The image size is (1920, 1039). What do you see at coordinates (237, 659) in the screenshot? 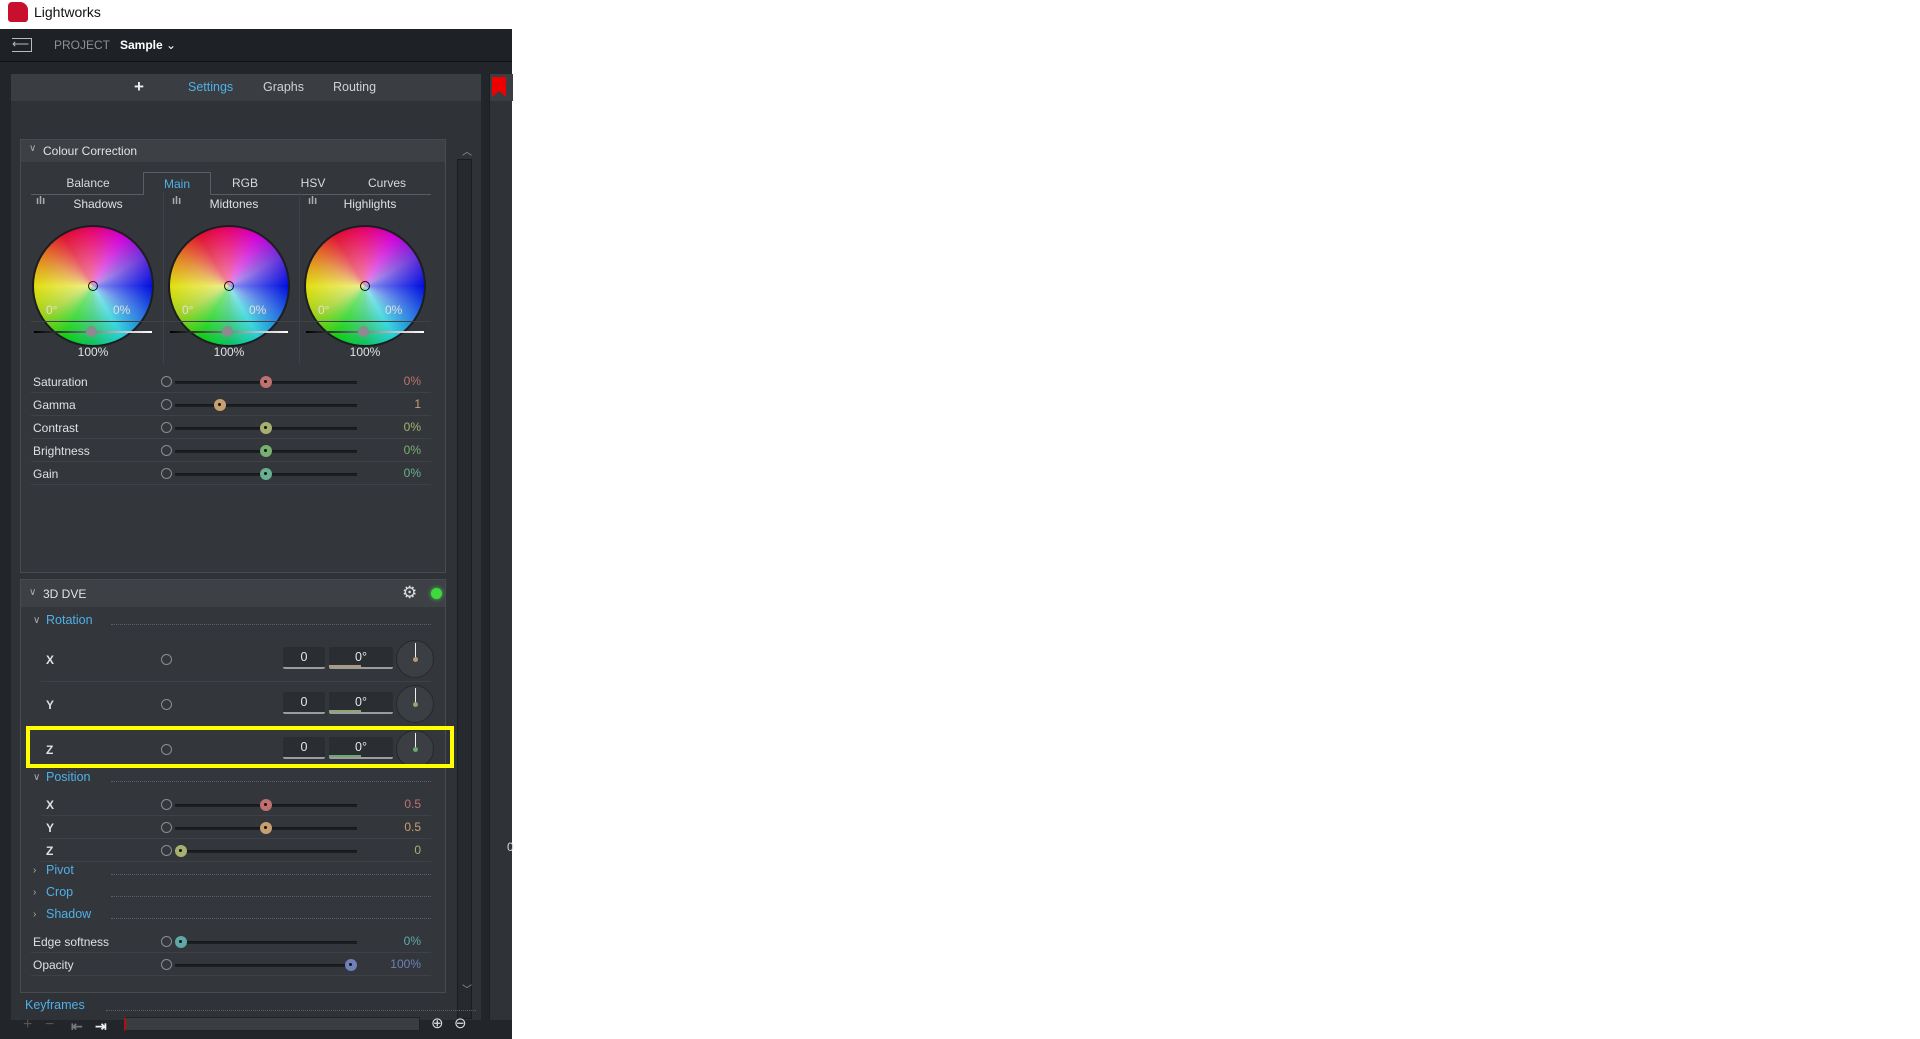
I see `rotation-row-x: X 0 0°` at bounding box center [237, 659].